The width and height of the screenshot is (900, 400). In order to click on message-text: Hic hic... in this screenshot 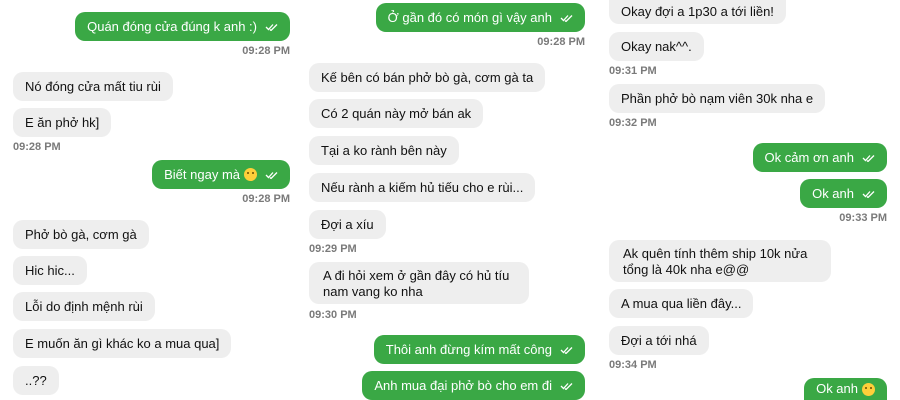, I will do `click(50, 270)`.